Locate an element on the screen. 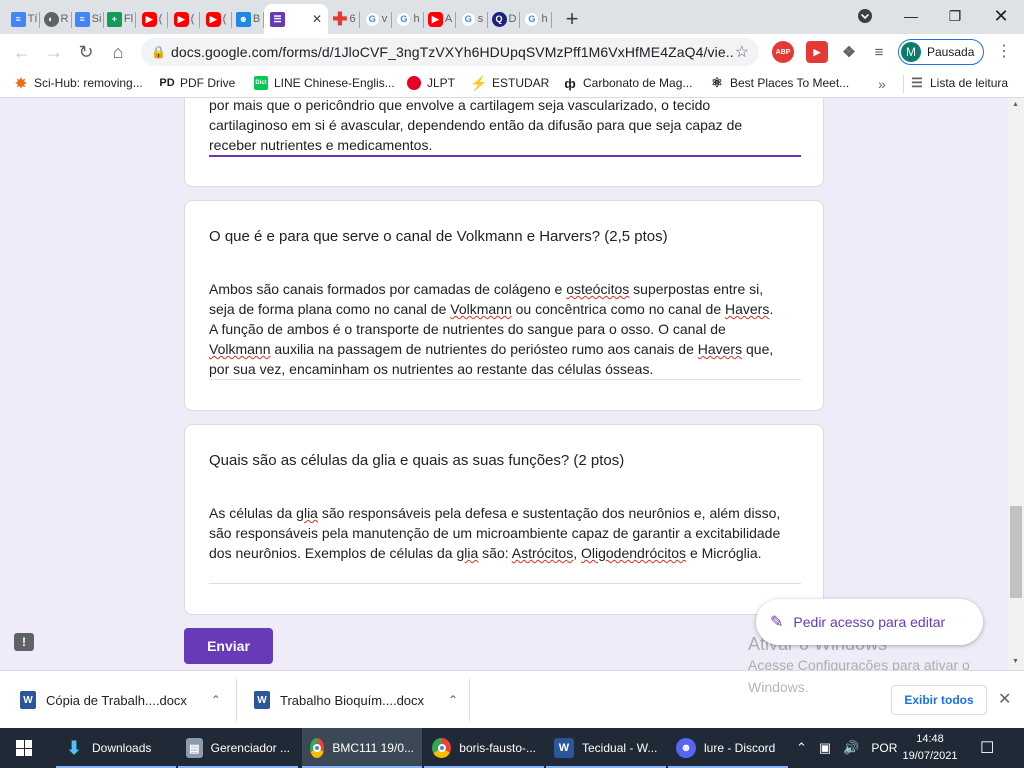 Image resolution: width=1024 pixels, height=768 pixels. adblock-extension-icon: ABP is located at coordinates (783, 52).